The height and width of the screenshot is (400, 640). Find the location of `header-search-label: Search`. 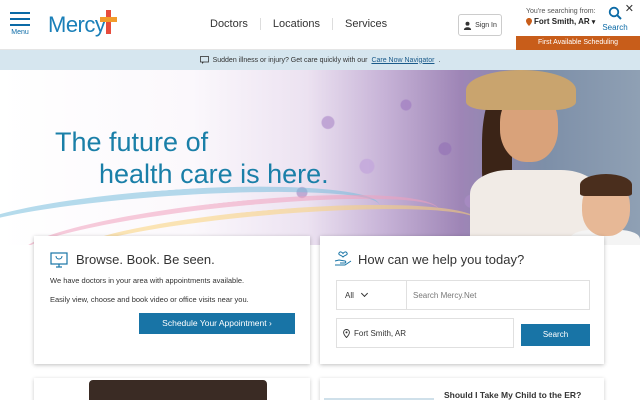

header-search-label: Search is located at coordinates (615, 27).